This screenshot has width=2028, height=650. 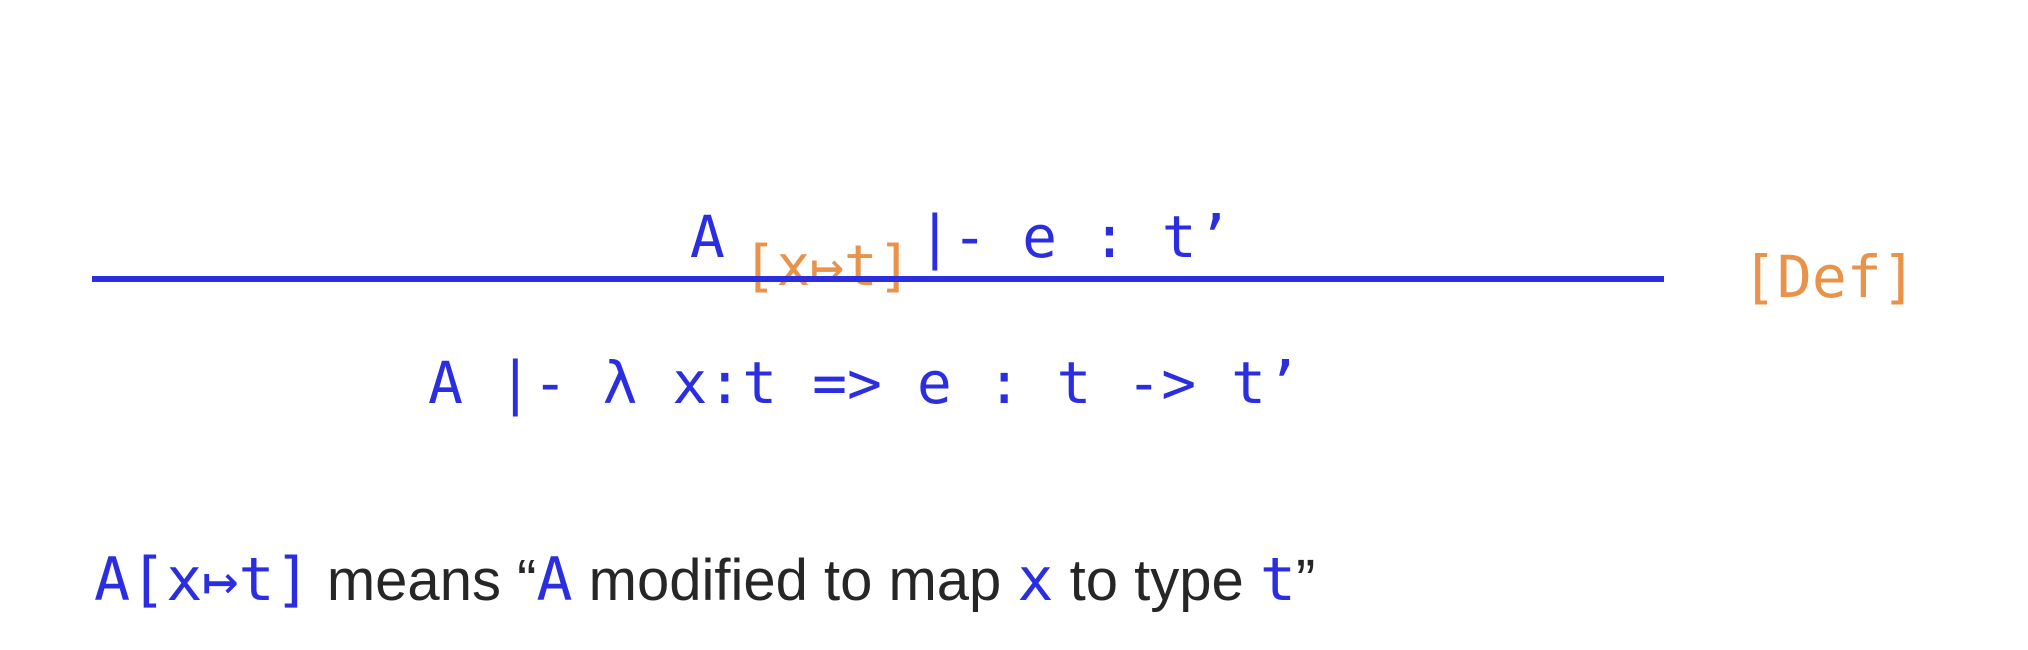 What do you see at coordinates (1829, 277) in the screenshot?
I see `rule-name: [Def]` at bounding box center [1829, 277].